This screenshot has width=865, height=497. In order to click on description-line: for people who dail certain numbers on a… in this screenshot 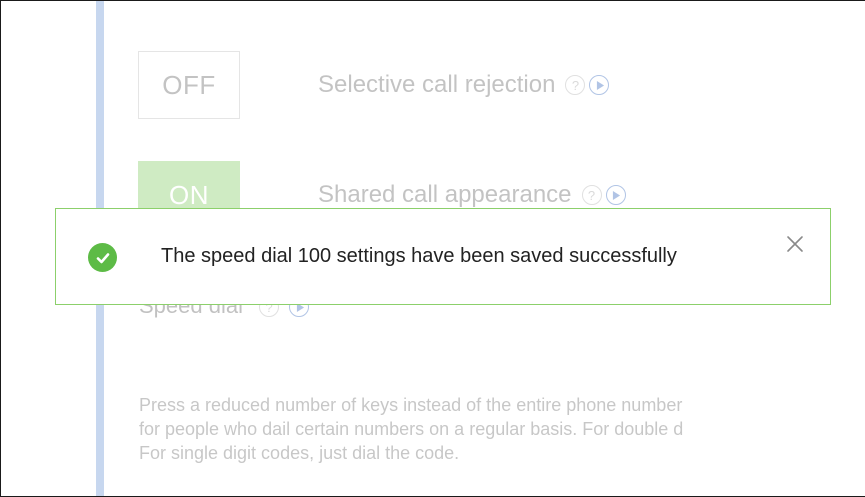, I will do `click(411, 429)`.